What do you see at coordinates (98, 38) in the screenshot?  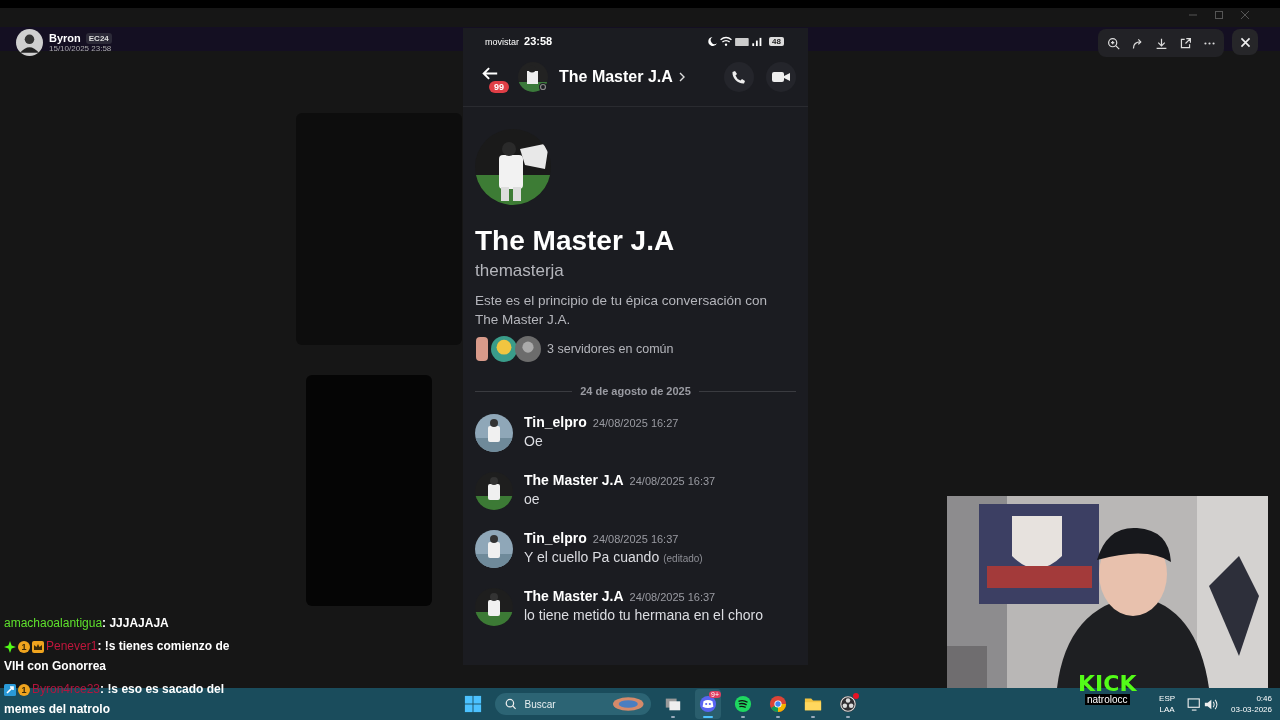 I see `author-tag: EC24` at bounding box center [98, 38].